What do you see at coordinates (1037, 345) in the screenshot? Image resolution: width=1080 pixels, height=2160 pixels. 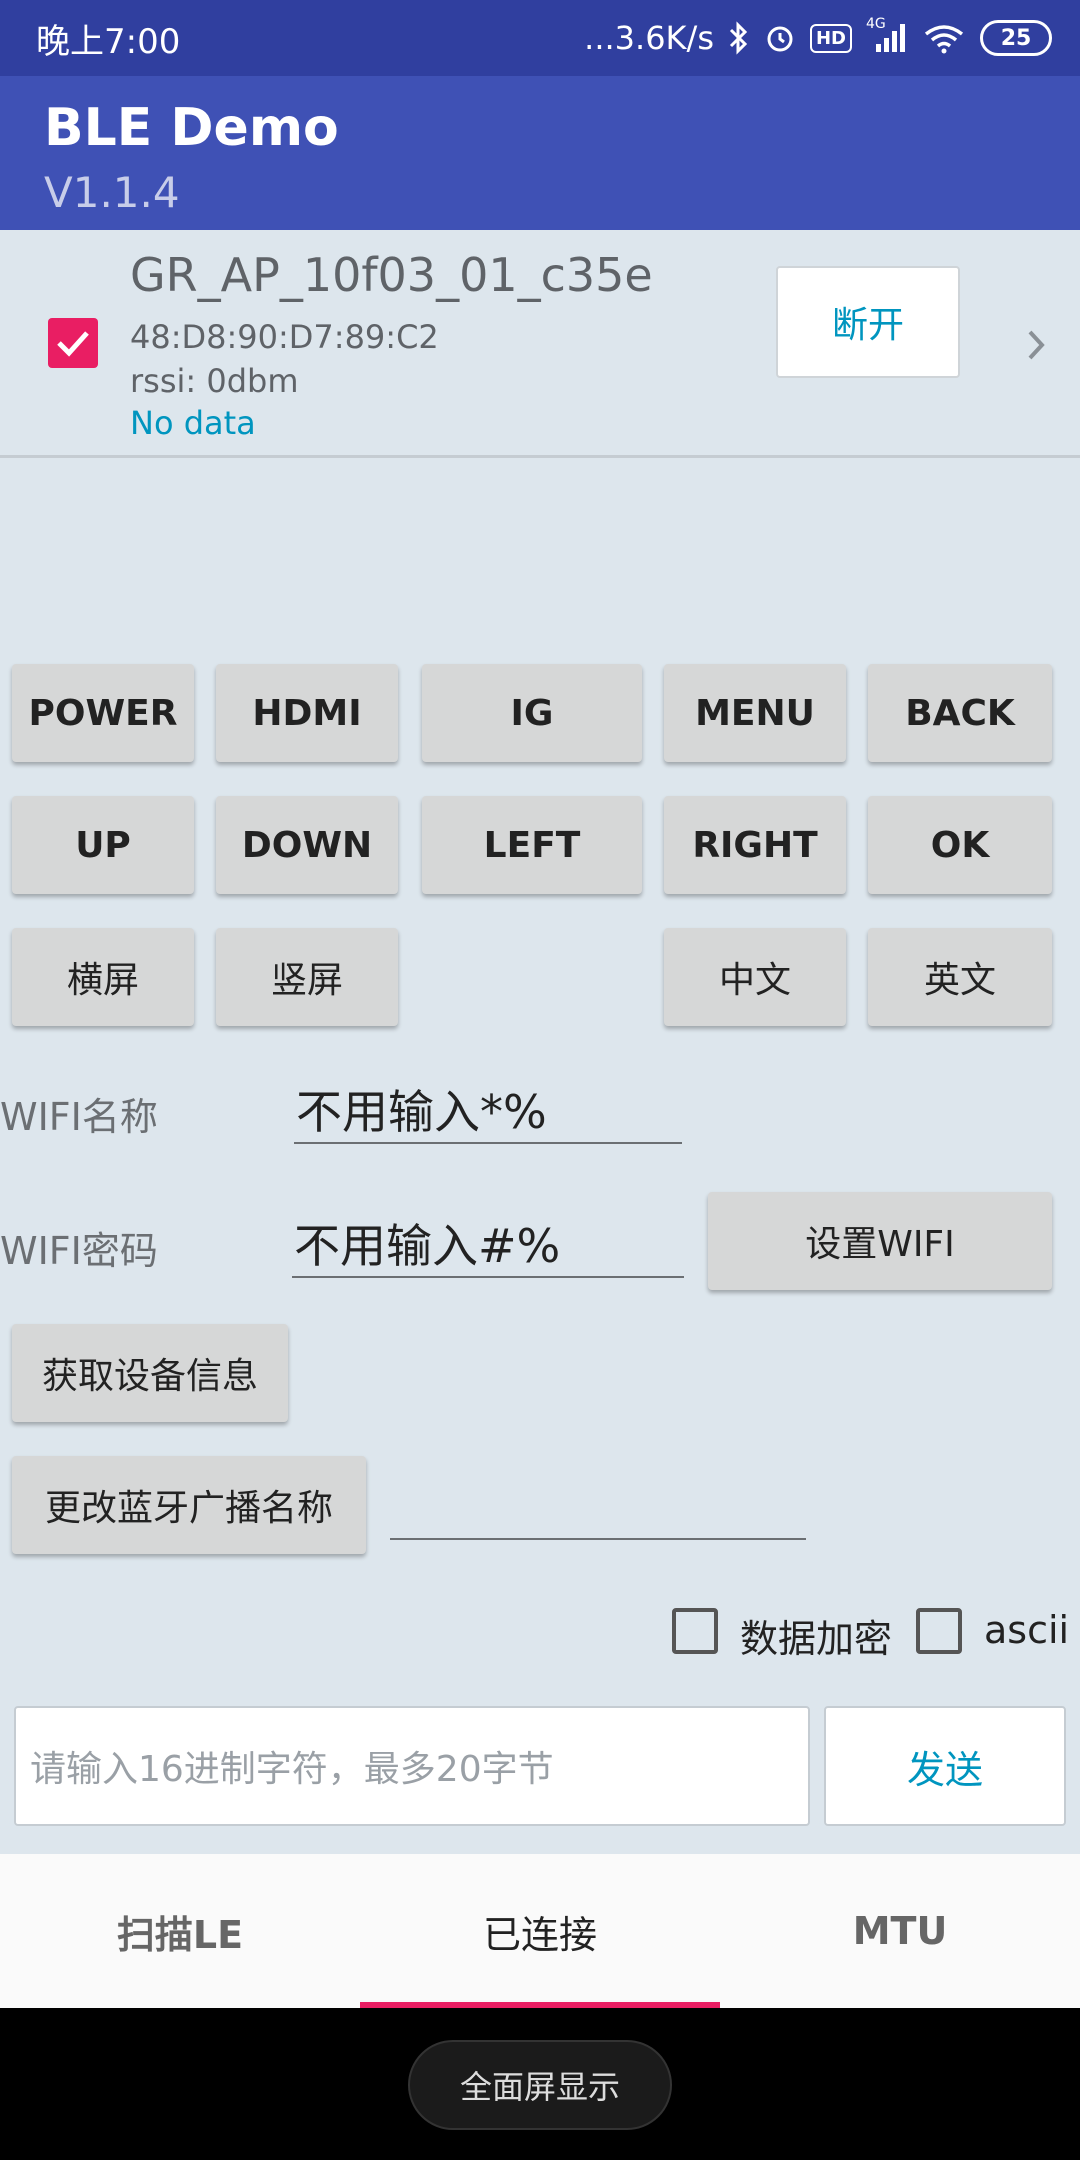 I see `chevron-right-icon` at bounding box center [1037, 345].